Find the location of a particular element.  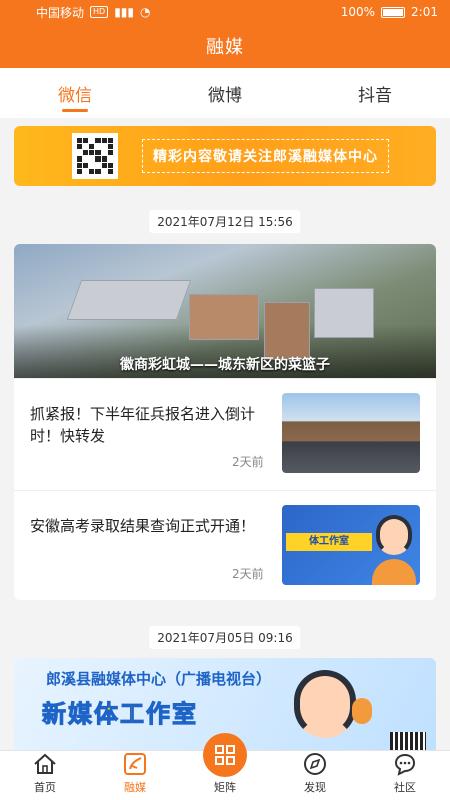

tab-douyin: 抖音 is located at coordinates (375, 93).